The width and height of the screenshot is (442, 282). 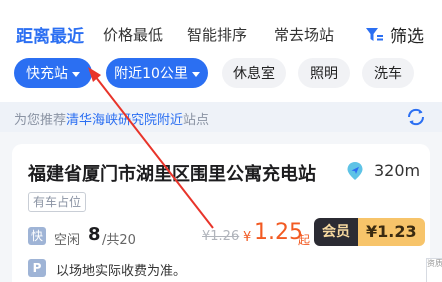 What do you see at coordinates (50, 34) in the screenshot?
I see `tab-nearest: 距离最近` at bounding box center [50, 34].